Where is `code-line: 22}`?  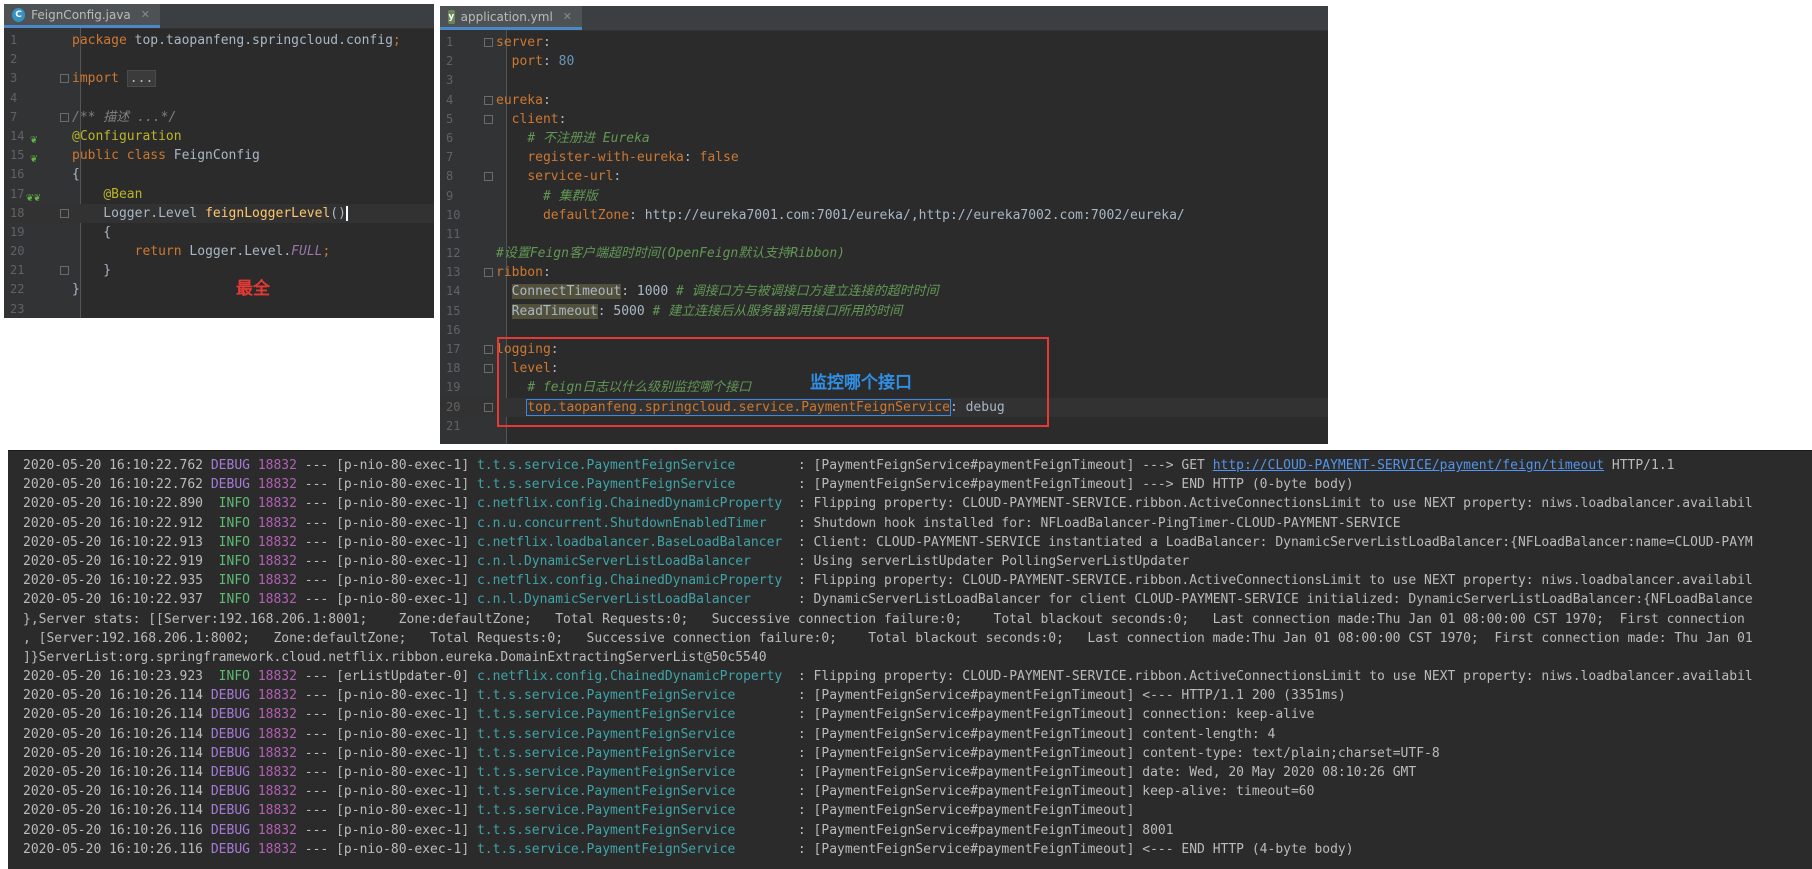 code-line: 22} is located at coordinates (219, 289).